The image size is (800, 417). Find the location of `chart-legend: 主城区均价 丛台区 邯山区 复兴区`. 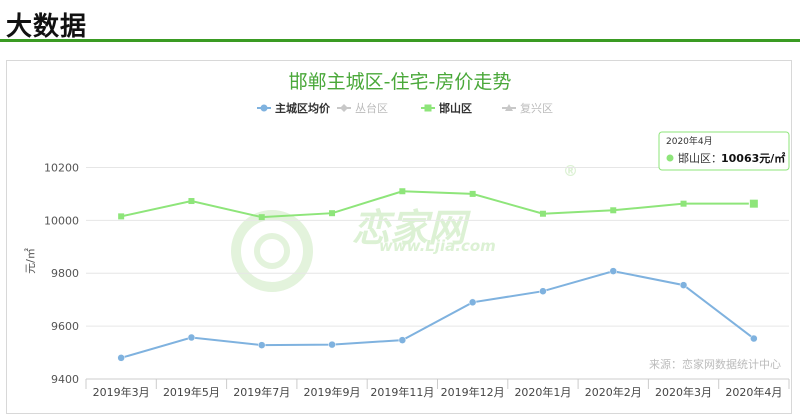

chart-legend: 主城区均价 丛台区 邯山区 复兴区 is located at coordinates (405, 108).